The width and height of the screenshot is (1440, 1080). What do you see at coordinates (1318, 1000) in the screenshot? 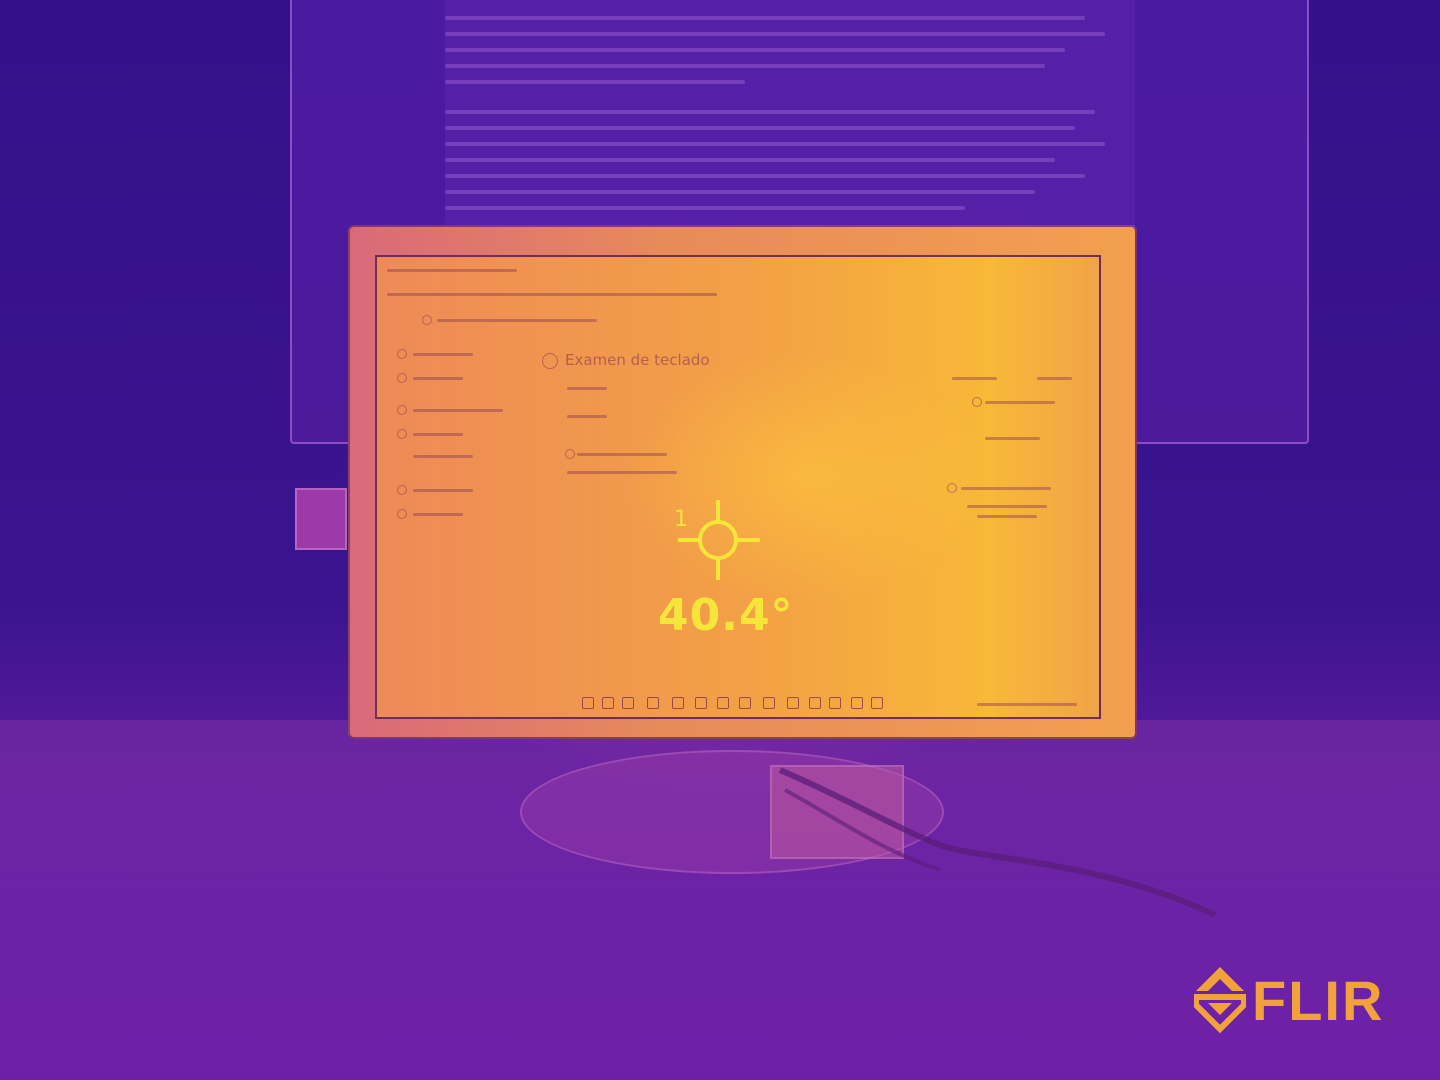
I see `flir-logo-text: FLIR` at bounding box center [1318, 1000].